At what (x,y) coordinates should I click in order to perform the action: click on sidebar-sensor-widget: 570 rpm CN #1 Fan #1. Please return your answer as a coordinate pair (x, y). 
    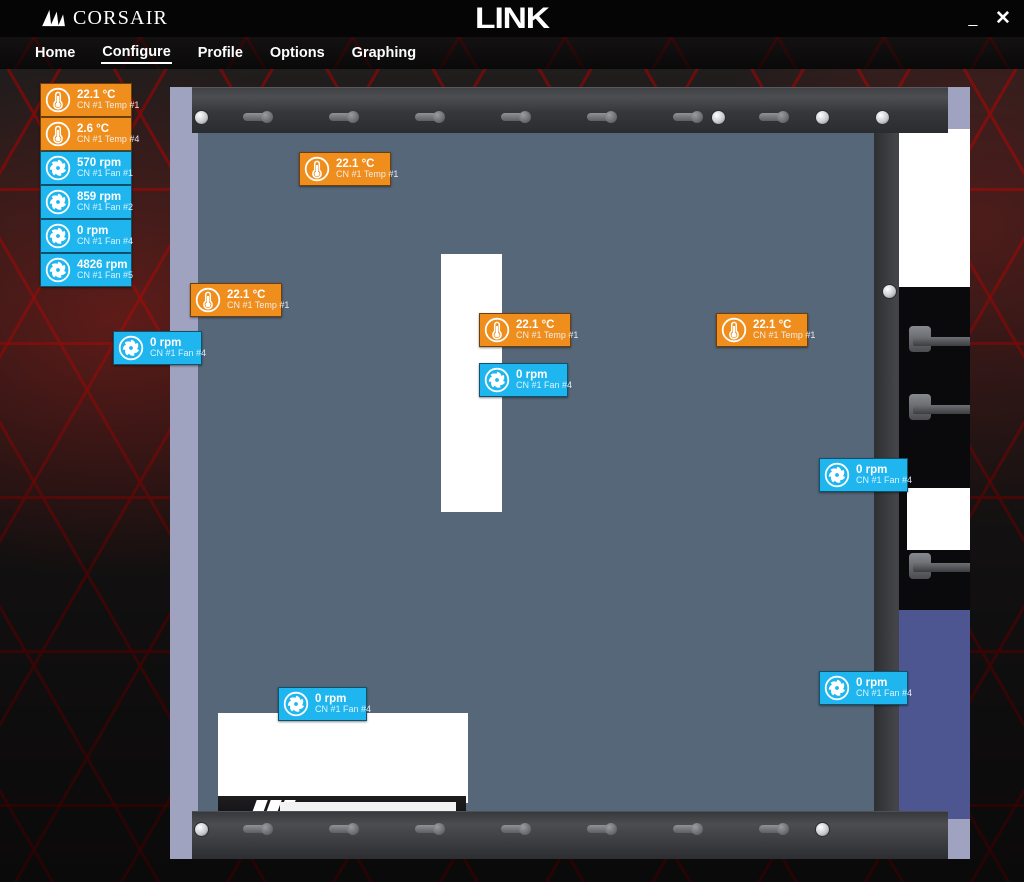
    Looking at the image, I should click on (87, 168).